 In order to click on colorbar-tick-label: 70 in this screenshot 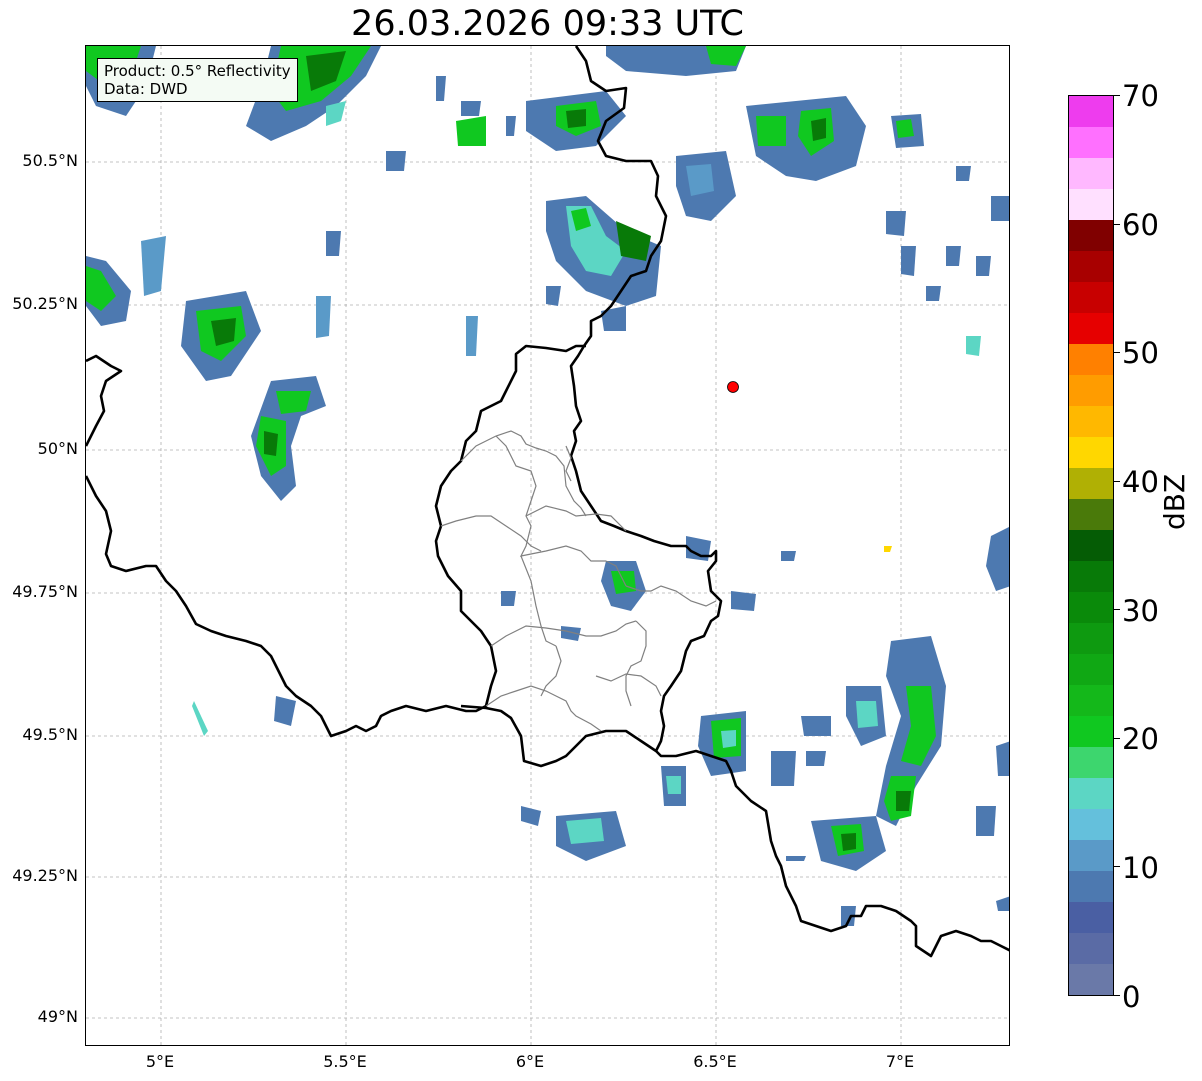, I will do `click(1140, 96)`.